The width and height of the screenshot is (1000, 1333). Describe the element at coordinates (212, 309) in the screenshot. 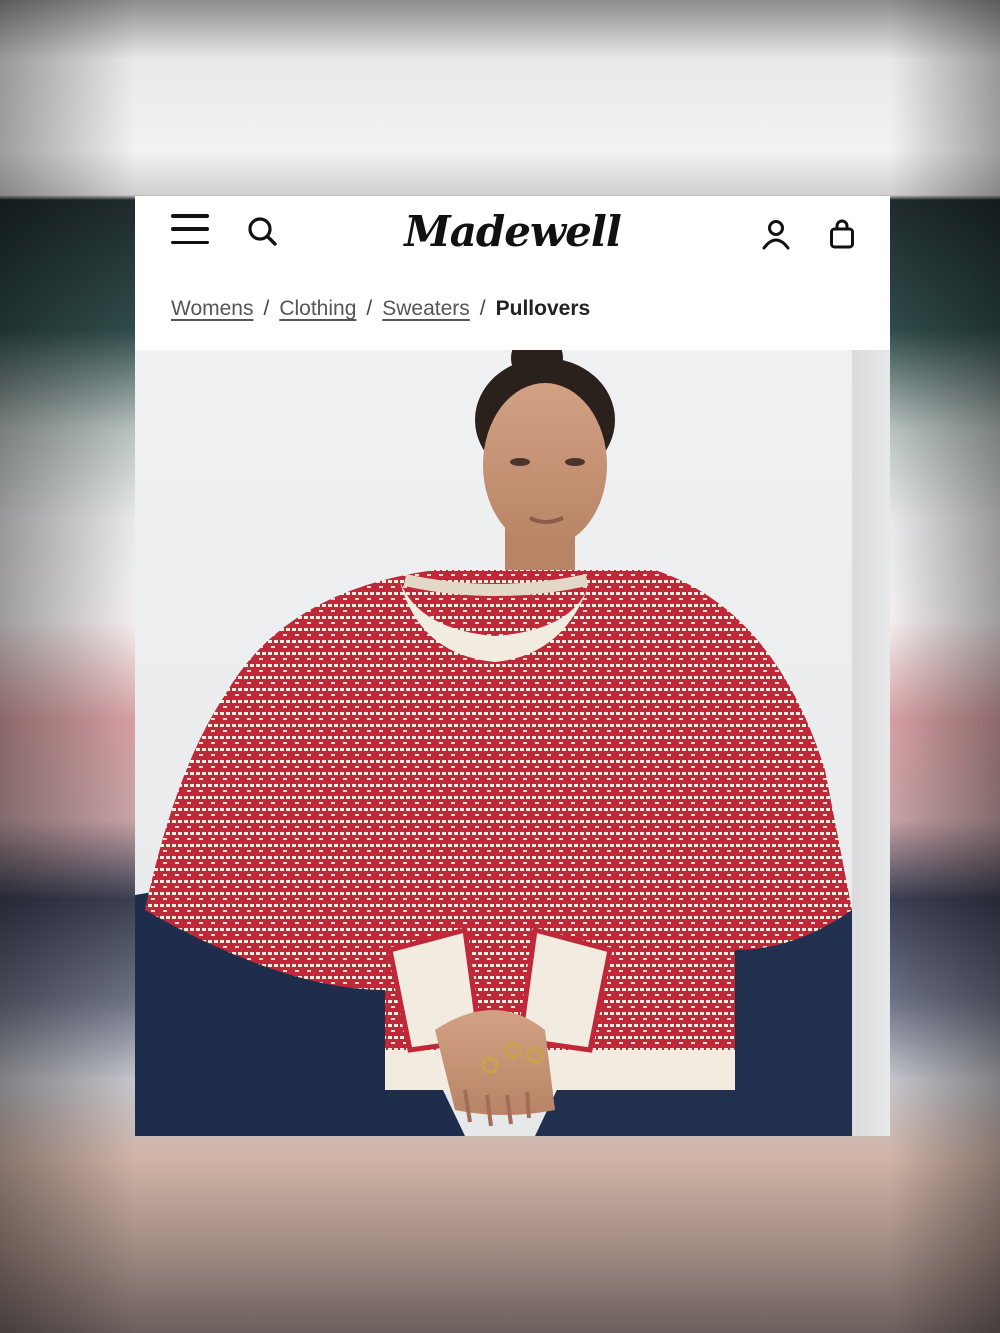

I see `breadcrumb-link-womens: Womens` at that location.